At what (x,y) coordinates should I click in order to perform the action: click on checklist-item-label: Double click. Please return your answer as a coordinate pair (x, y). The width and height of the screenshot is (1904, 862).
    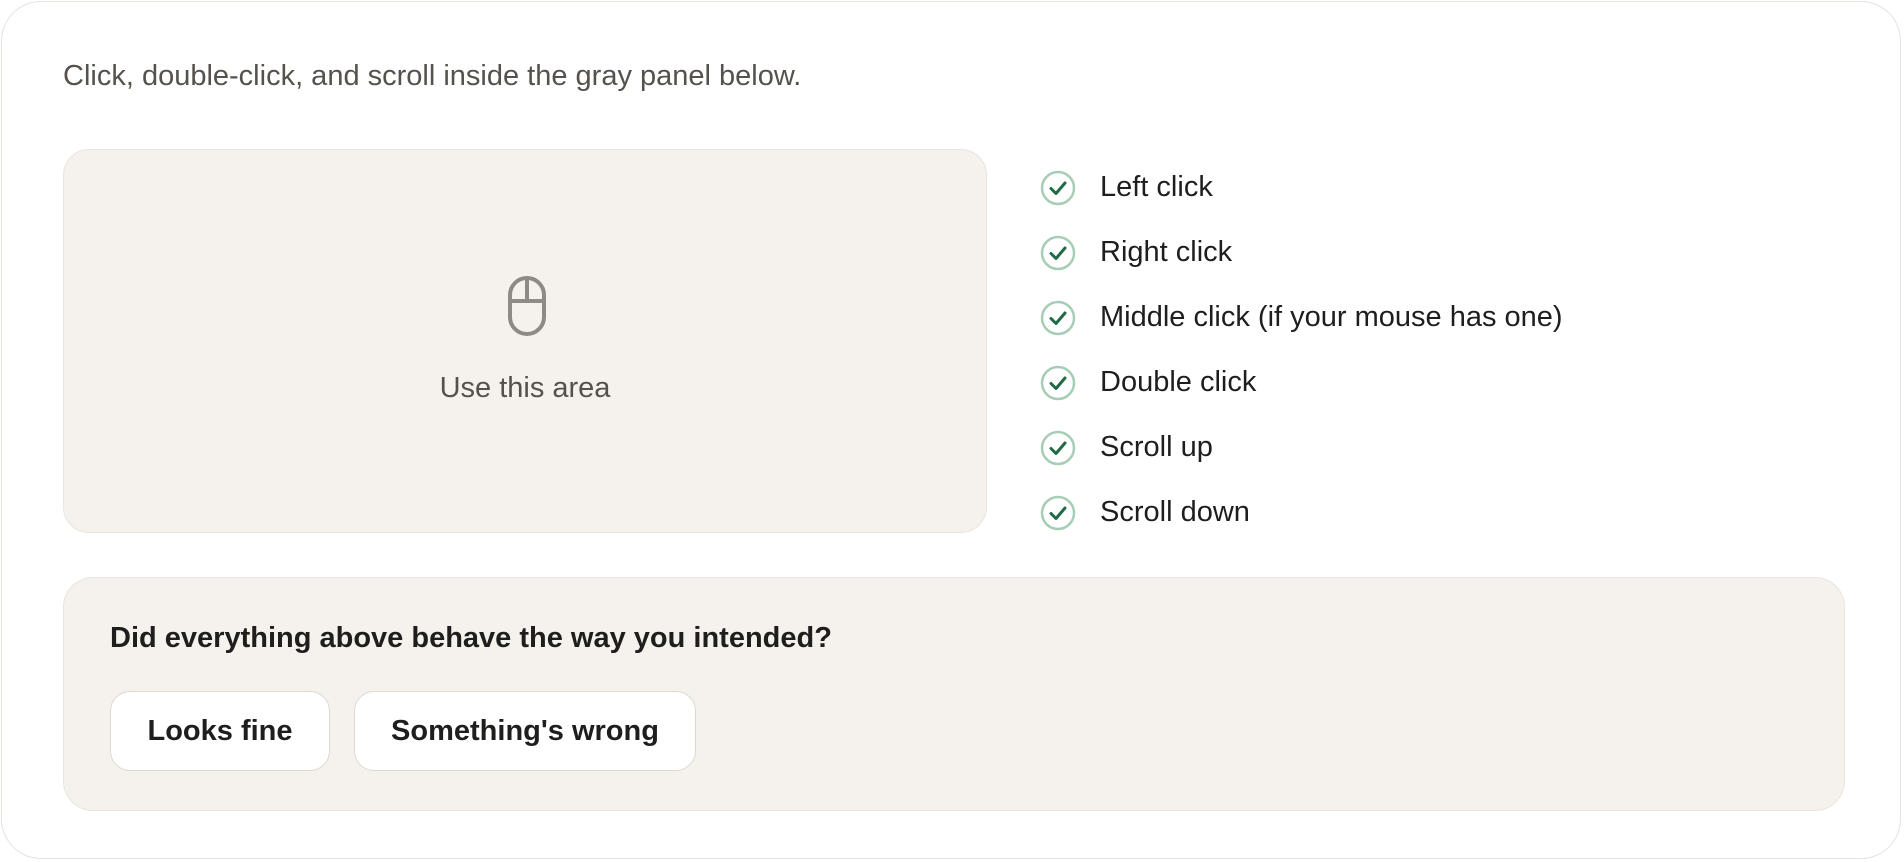
    Looking at the image, I should click on (1178, 382).